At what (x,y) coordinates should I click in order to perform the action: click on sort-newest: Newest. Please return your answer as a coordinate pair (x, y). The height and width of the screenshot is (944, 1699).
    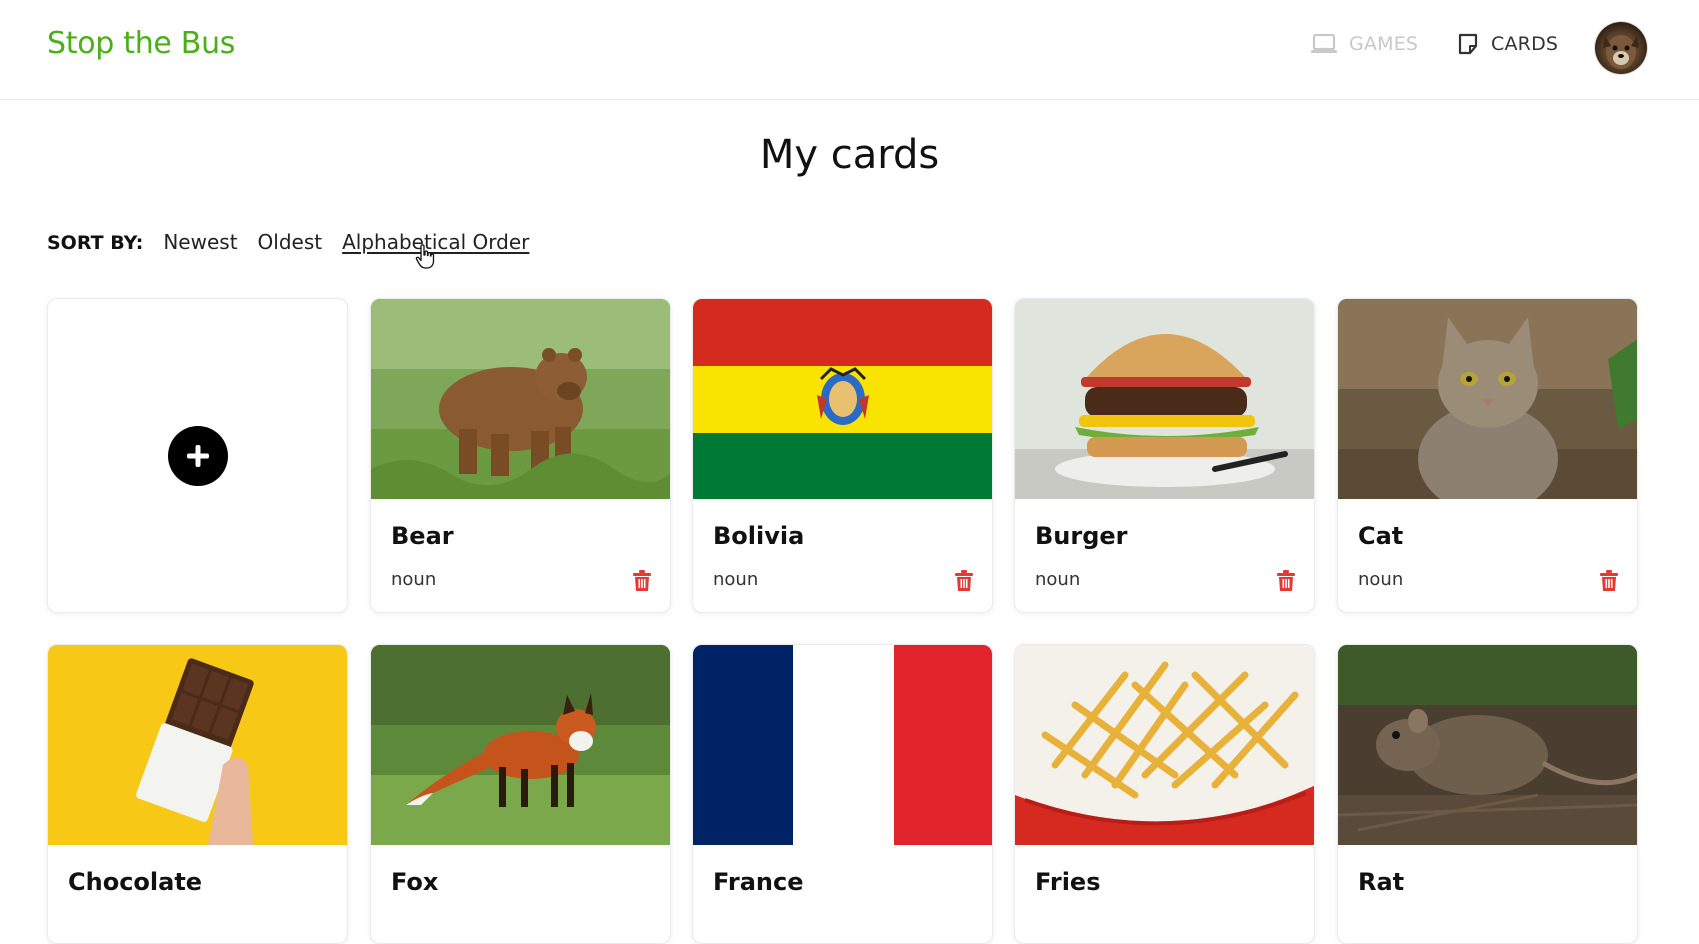
    Looking at the image, I should click on (200, 242).